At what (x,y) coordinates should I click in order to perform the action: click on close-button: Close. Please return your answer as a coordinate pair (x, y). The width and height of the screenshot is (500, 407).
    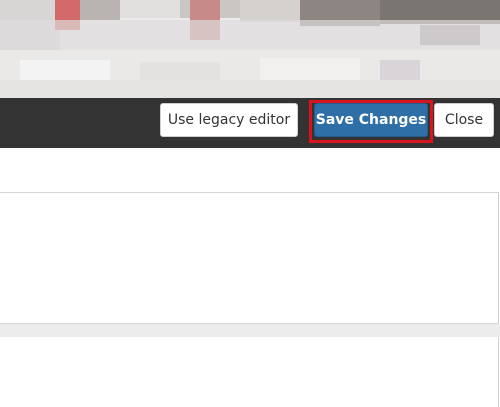
    Looking at the image, I should click on (464, 120).